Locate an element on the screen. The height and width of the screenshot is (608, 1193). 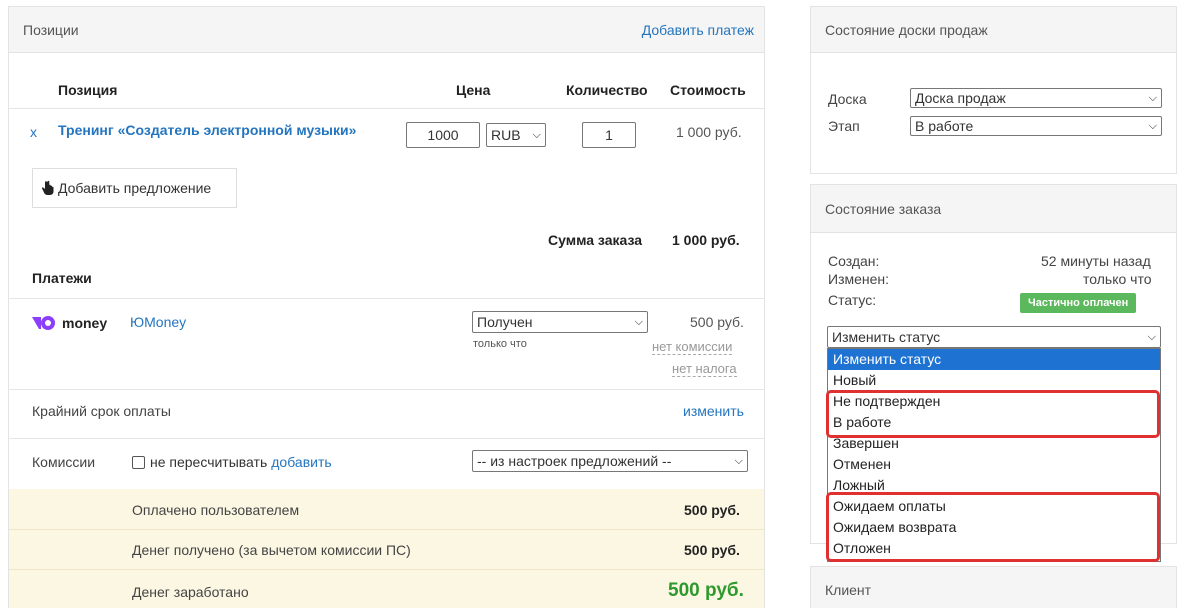
payment-time: только что is located at coordinates (500, 344).